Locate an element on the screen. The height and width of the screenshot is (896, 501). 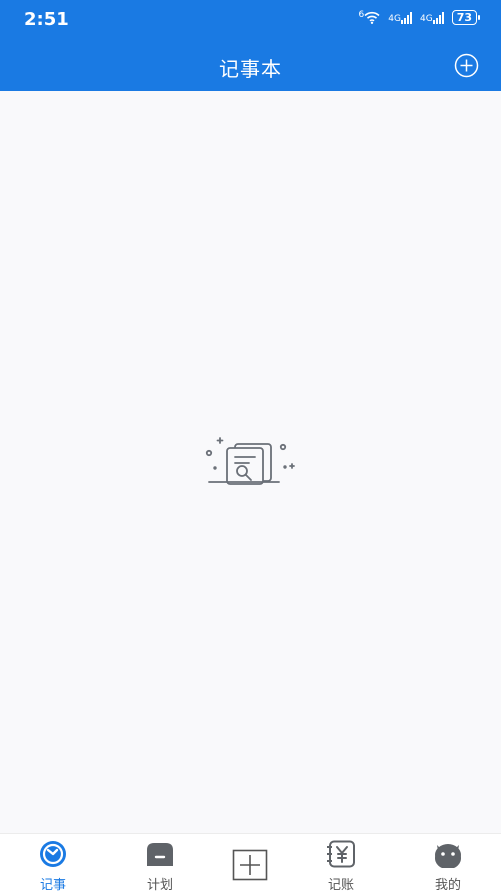
clock-icon is located at coordinates (53, 854).